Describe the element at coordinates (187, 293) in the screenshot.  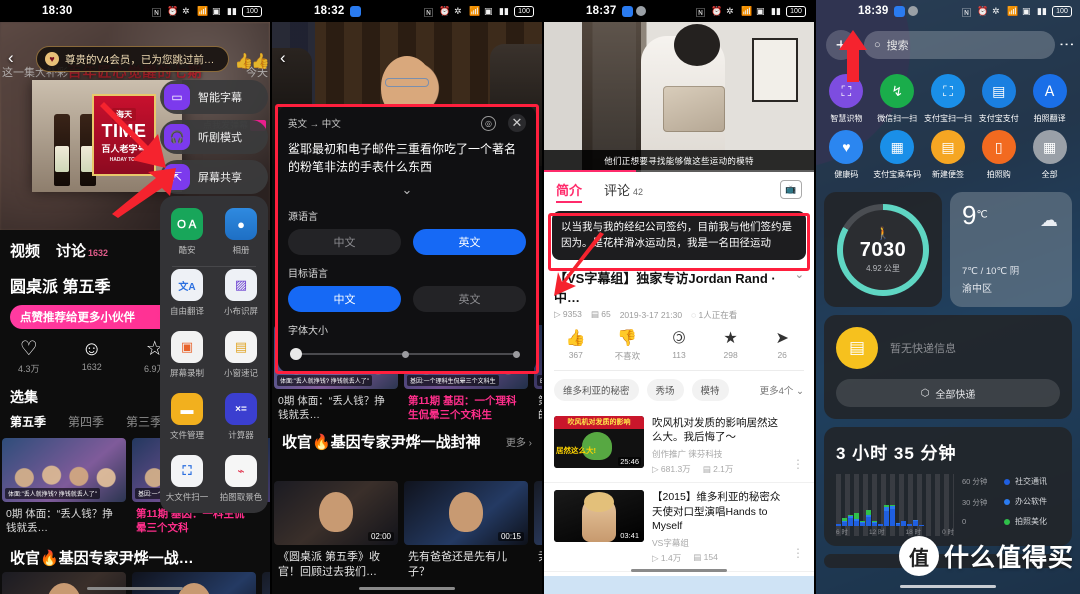
I see `tray-item-free-translate: 文A 自由翻译` at that location.